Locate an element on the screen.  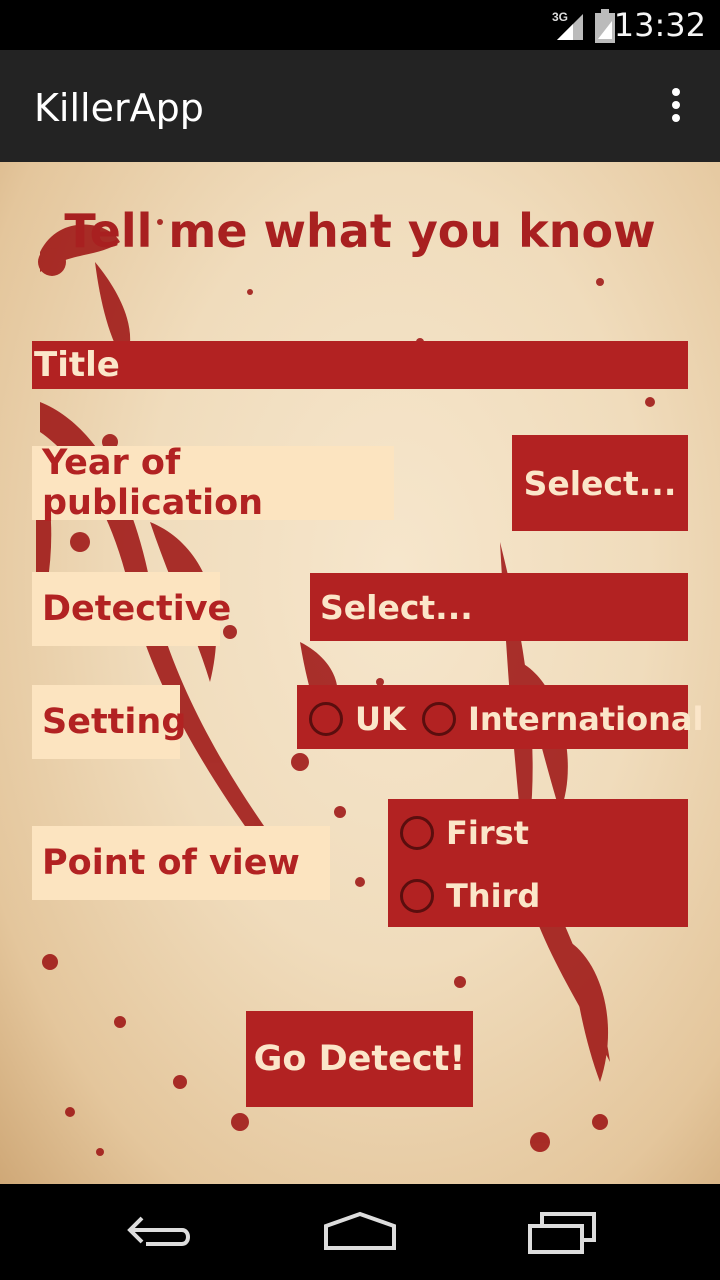
title-input: Title is located at coordinates (360, 365).